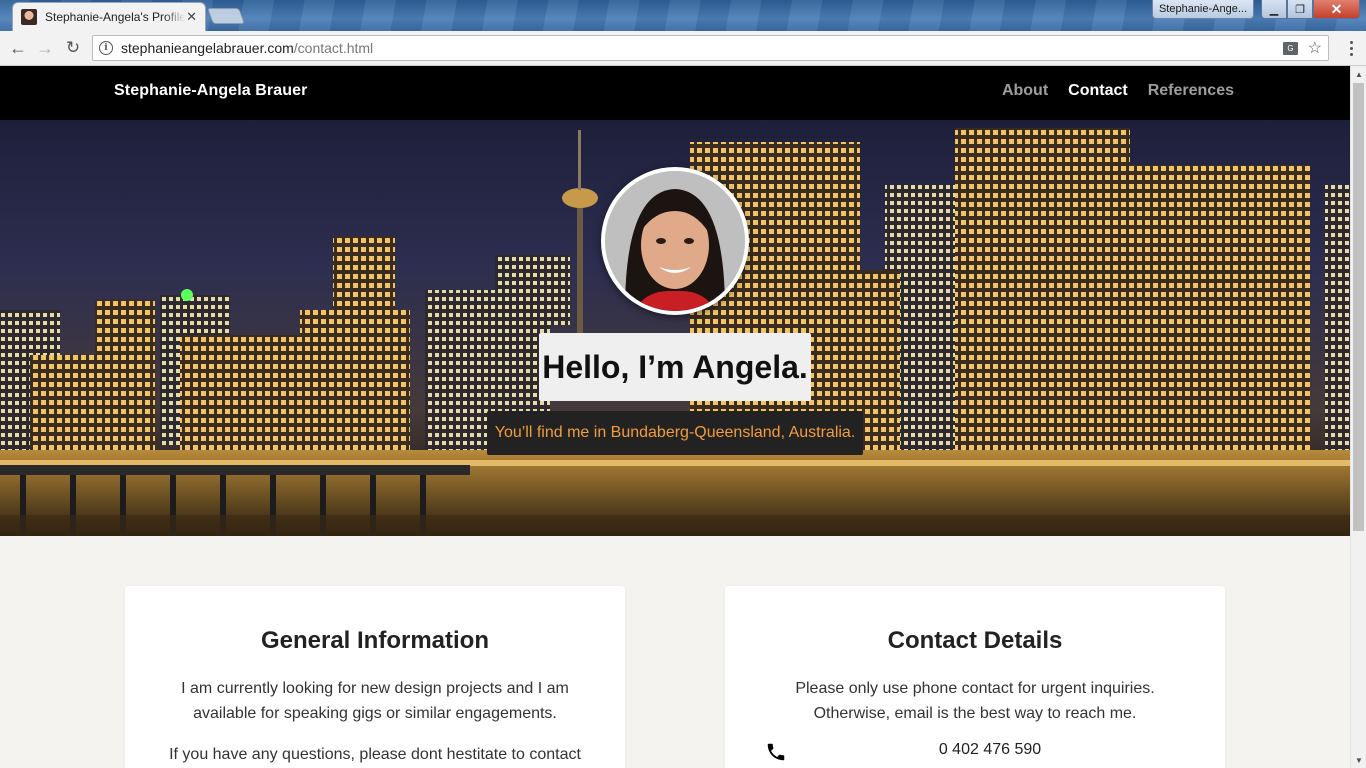 Image resolution: width=1366 pixels, height=768 pixels. What do you see at coordinates (990, 750) in the screenshot?
I see `phone-number: 0 402 476 590` at bounding box center [990, 750].